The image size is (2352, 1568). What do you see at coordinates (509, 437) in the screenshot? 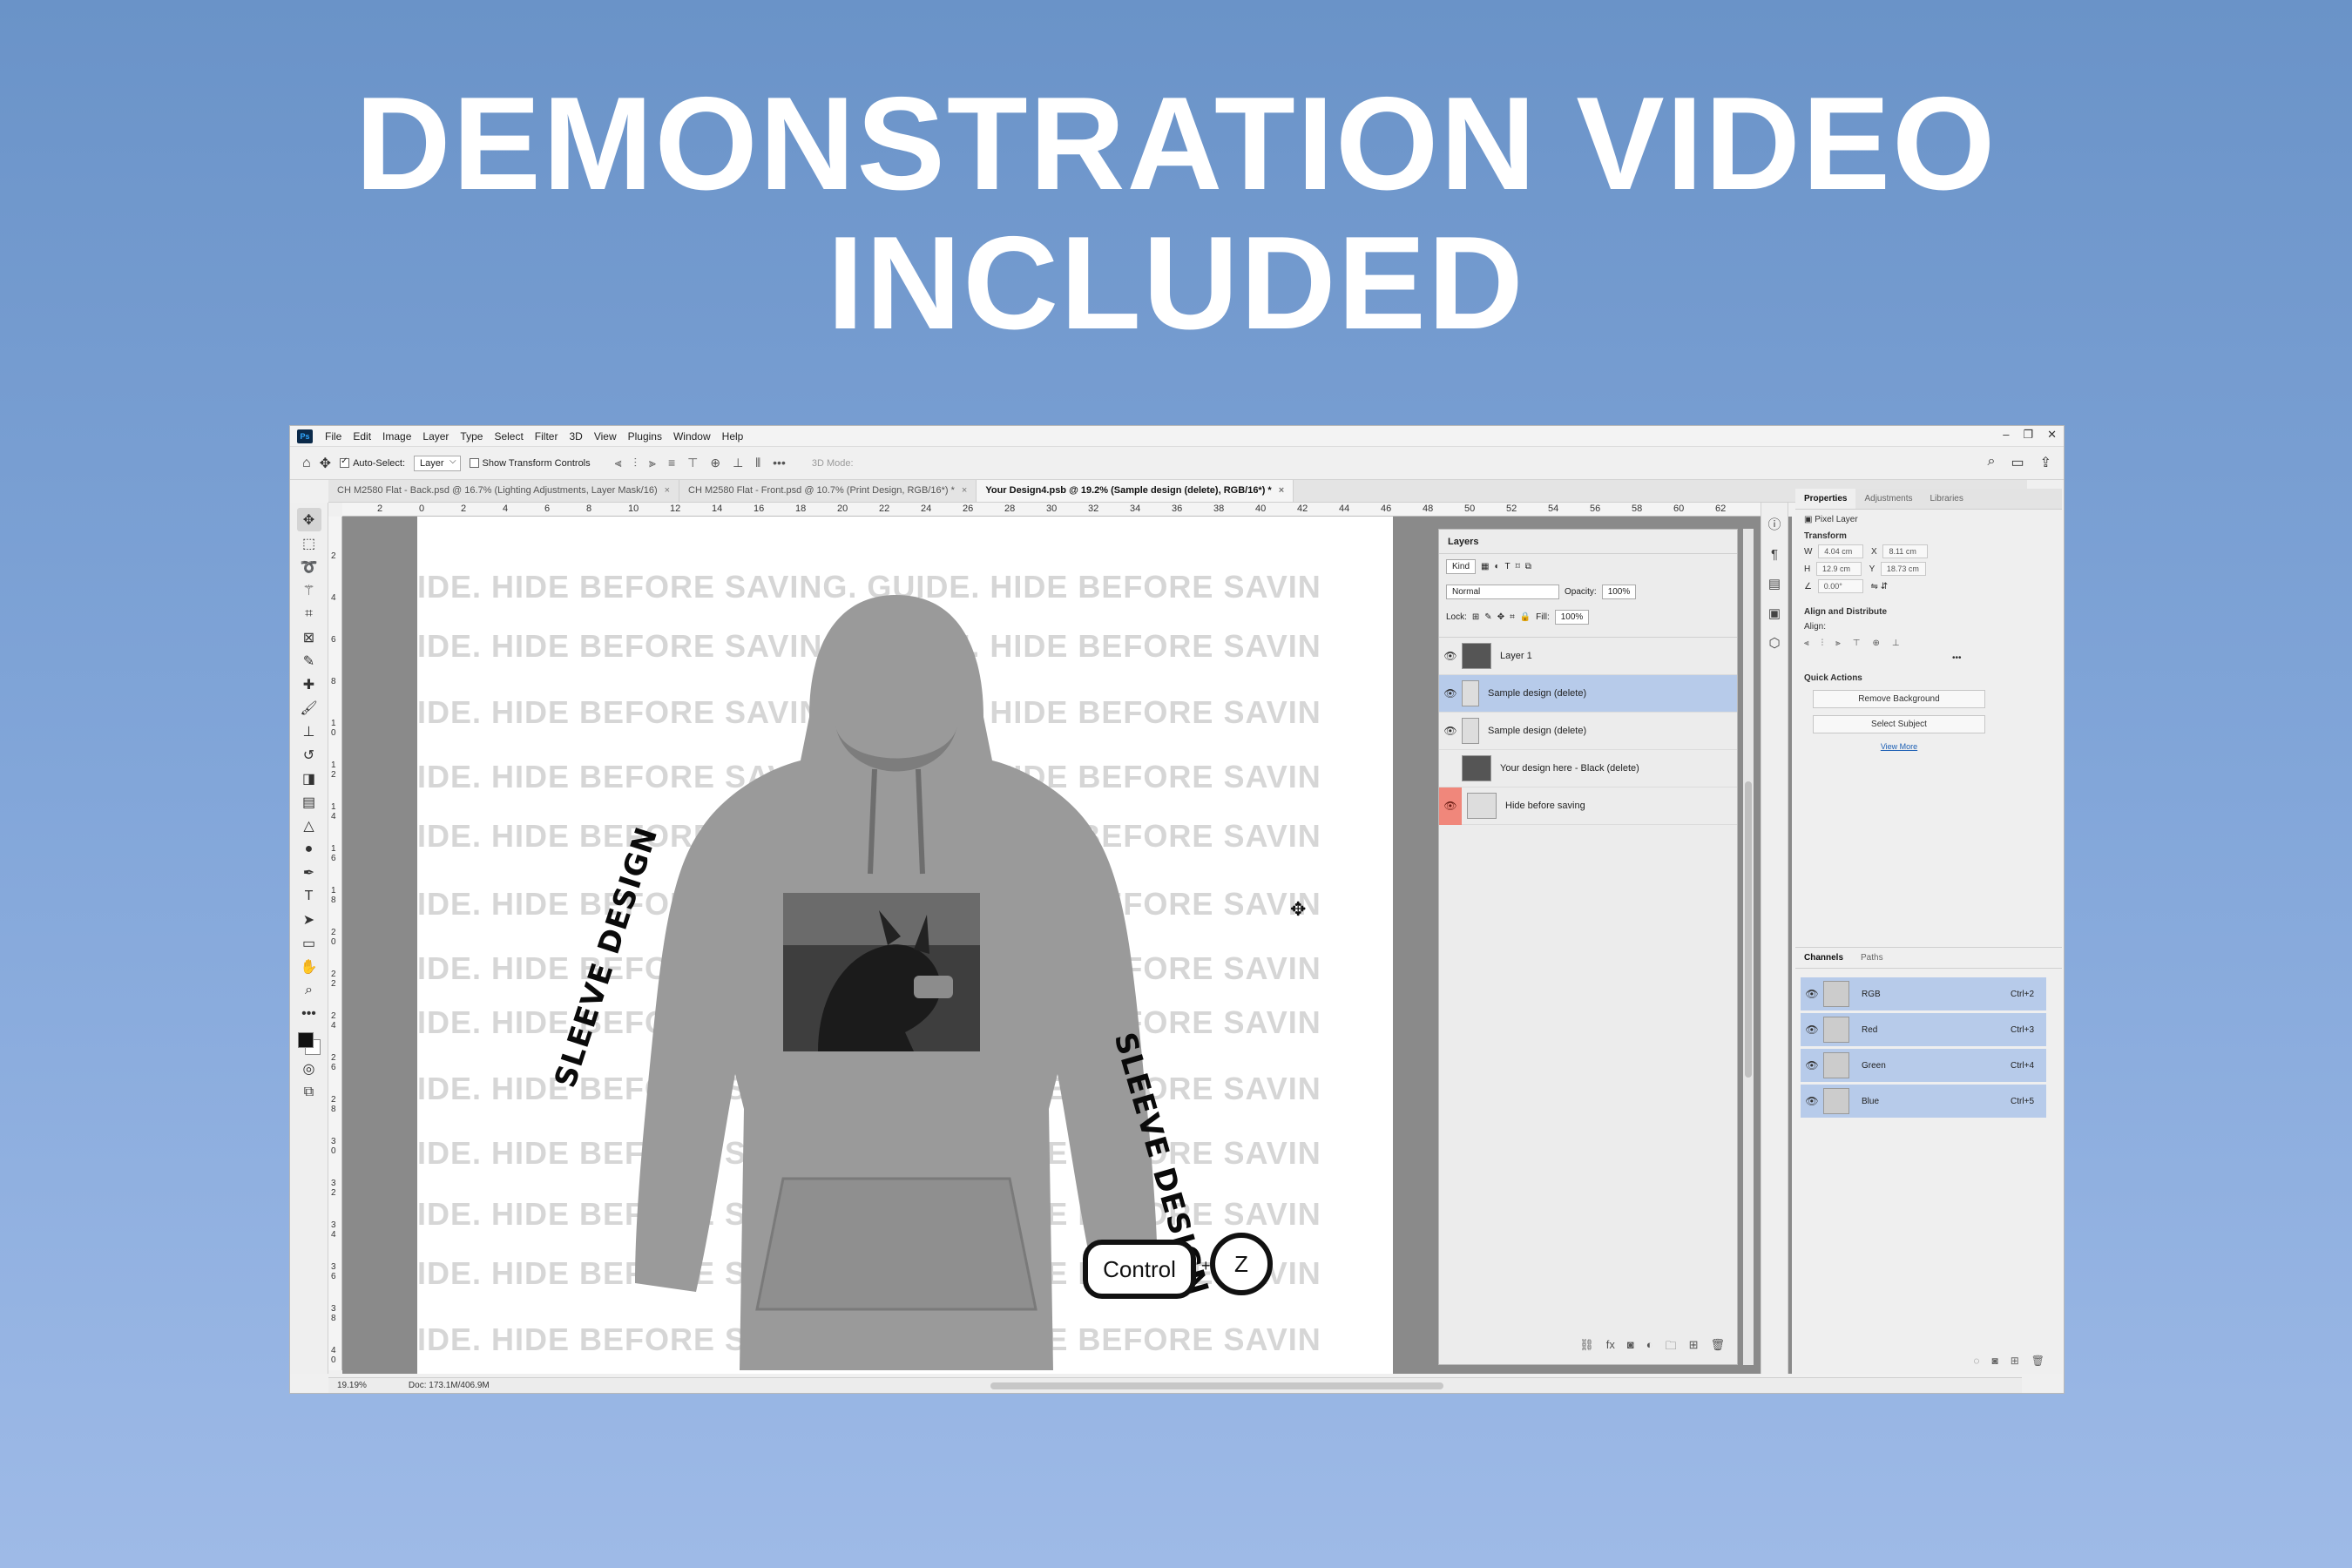
I see `menu-select: Select` at bounding box center [509, 437].